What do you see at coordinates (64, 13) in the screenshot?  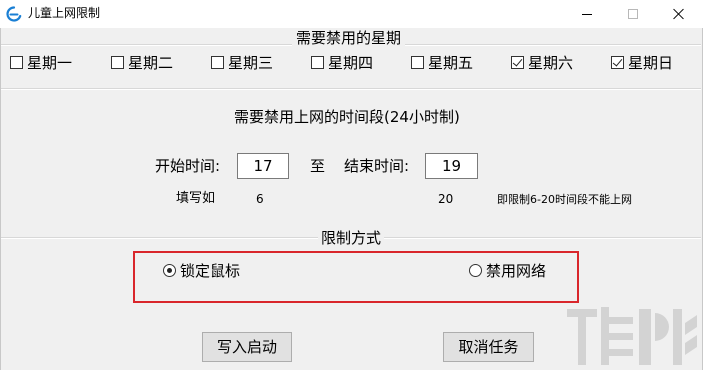 I see `window-title: 儿童上网限制` at bounding box center [64, 13].